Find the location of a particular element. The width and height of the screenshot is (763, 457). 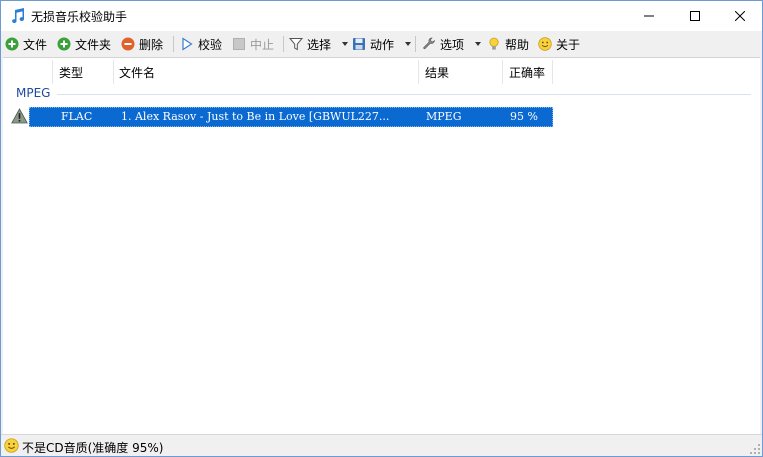

select-button: 选择 is located at coordinates (310, 44).